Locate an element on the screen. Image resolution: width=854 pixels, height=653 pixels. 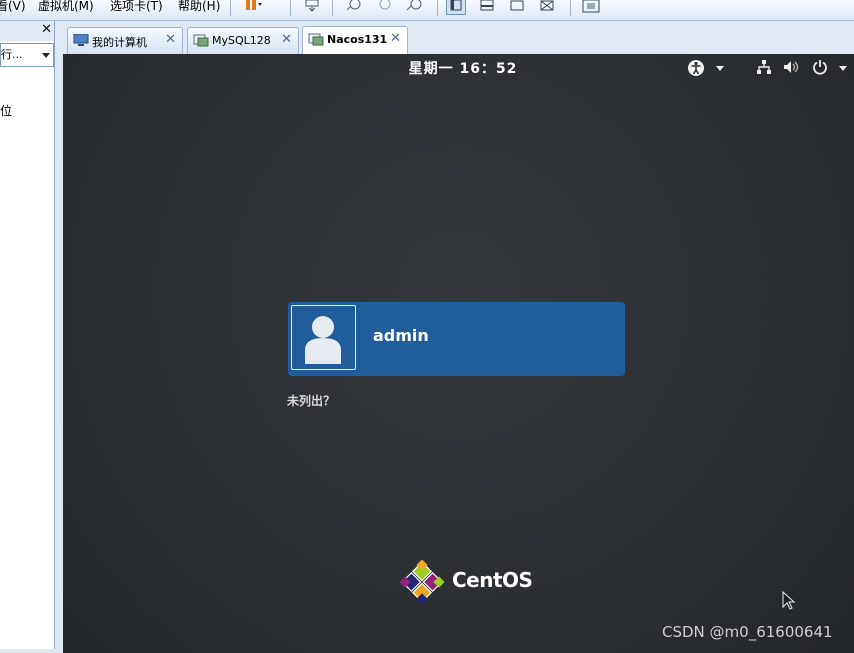
tab-my-computer: 我的计算机 ✕ is located at coordinates (125, 40).